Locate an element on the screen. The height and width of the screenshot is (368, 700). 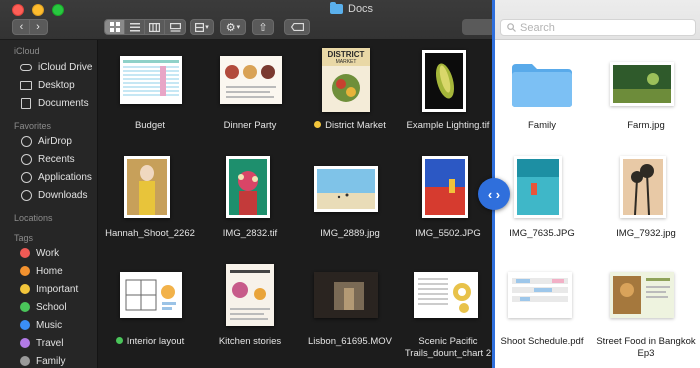
section-icloud: iCloud is located at coordinates (27, 51).